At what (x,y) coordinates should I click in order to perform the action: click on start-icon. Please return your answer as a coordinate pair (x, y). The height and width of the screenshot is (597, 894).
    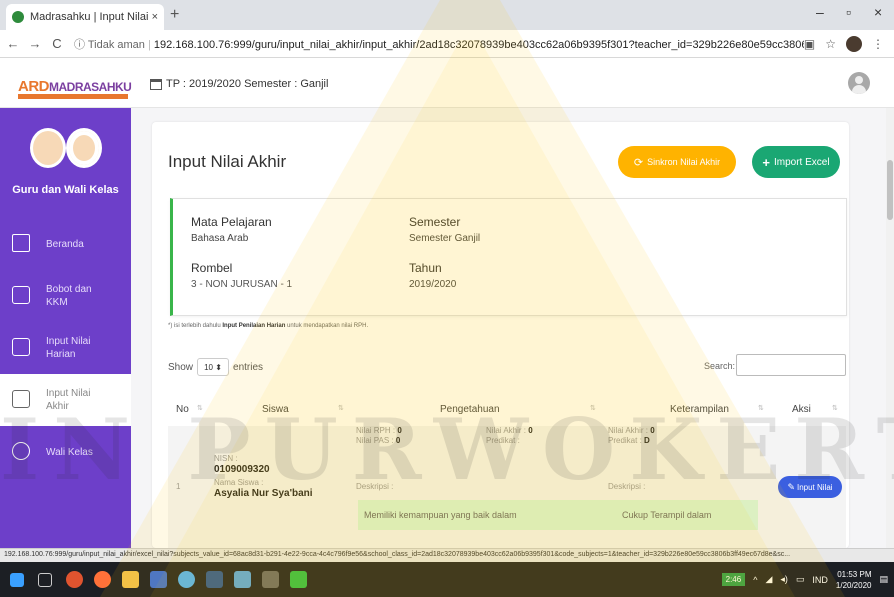
    Looking at the image, I should click on (17, 580).